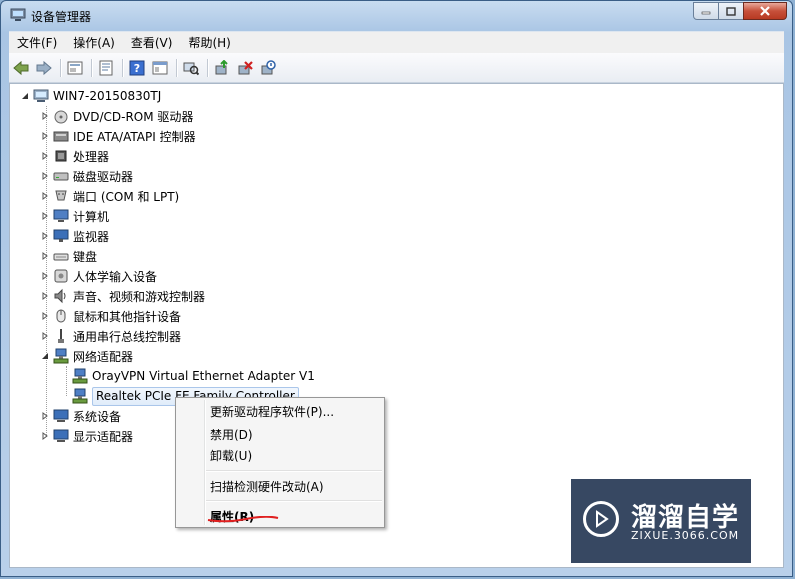 This screenshot has width=795, height=579. I want to click on tree-category: 人体学输入设备, so click(98, 276).